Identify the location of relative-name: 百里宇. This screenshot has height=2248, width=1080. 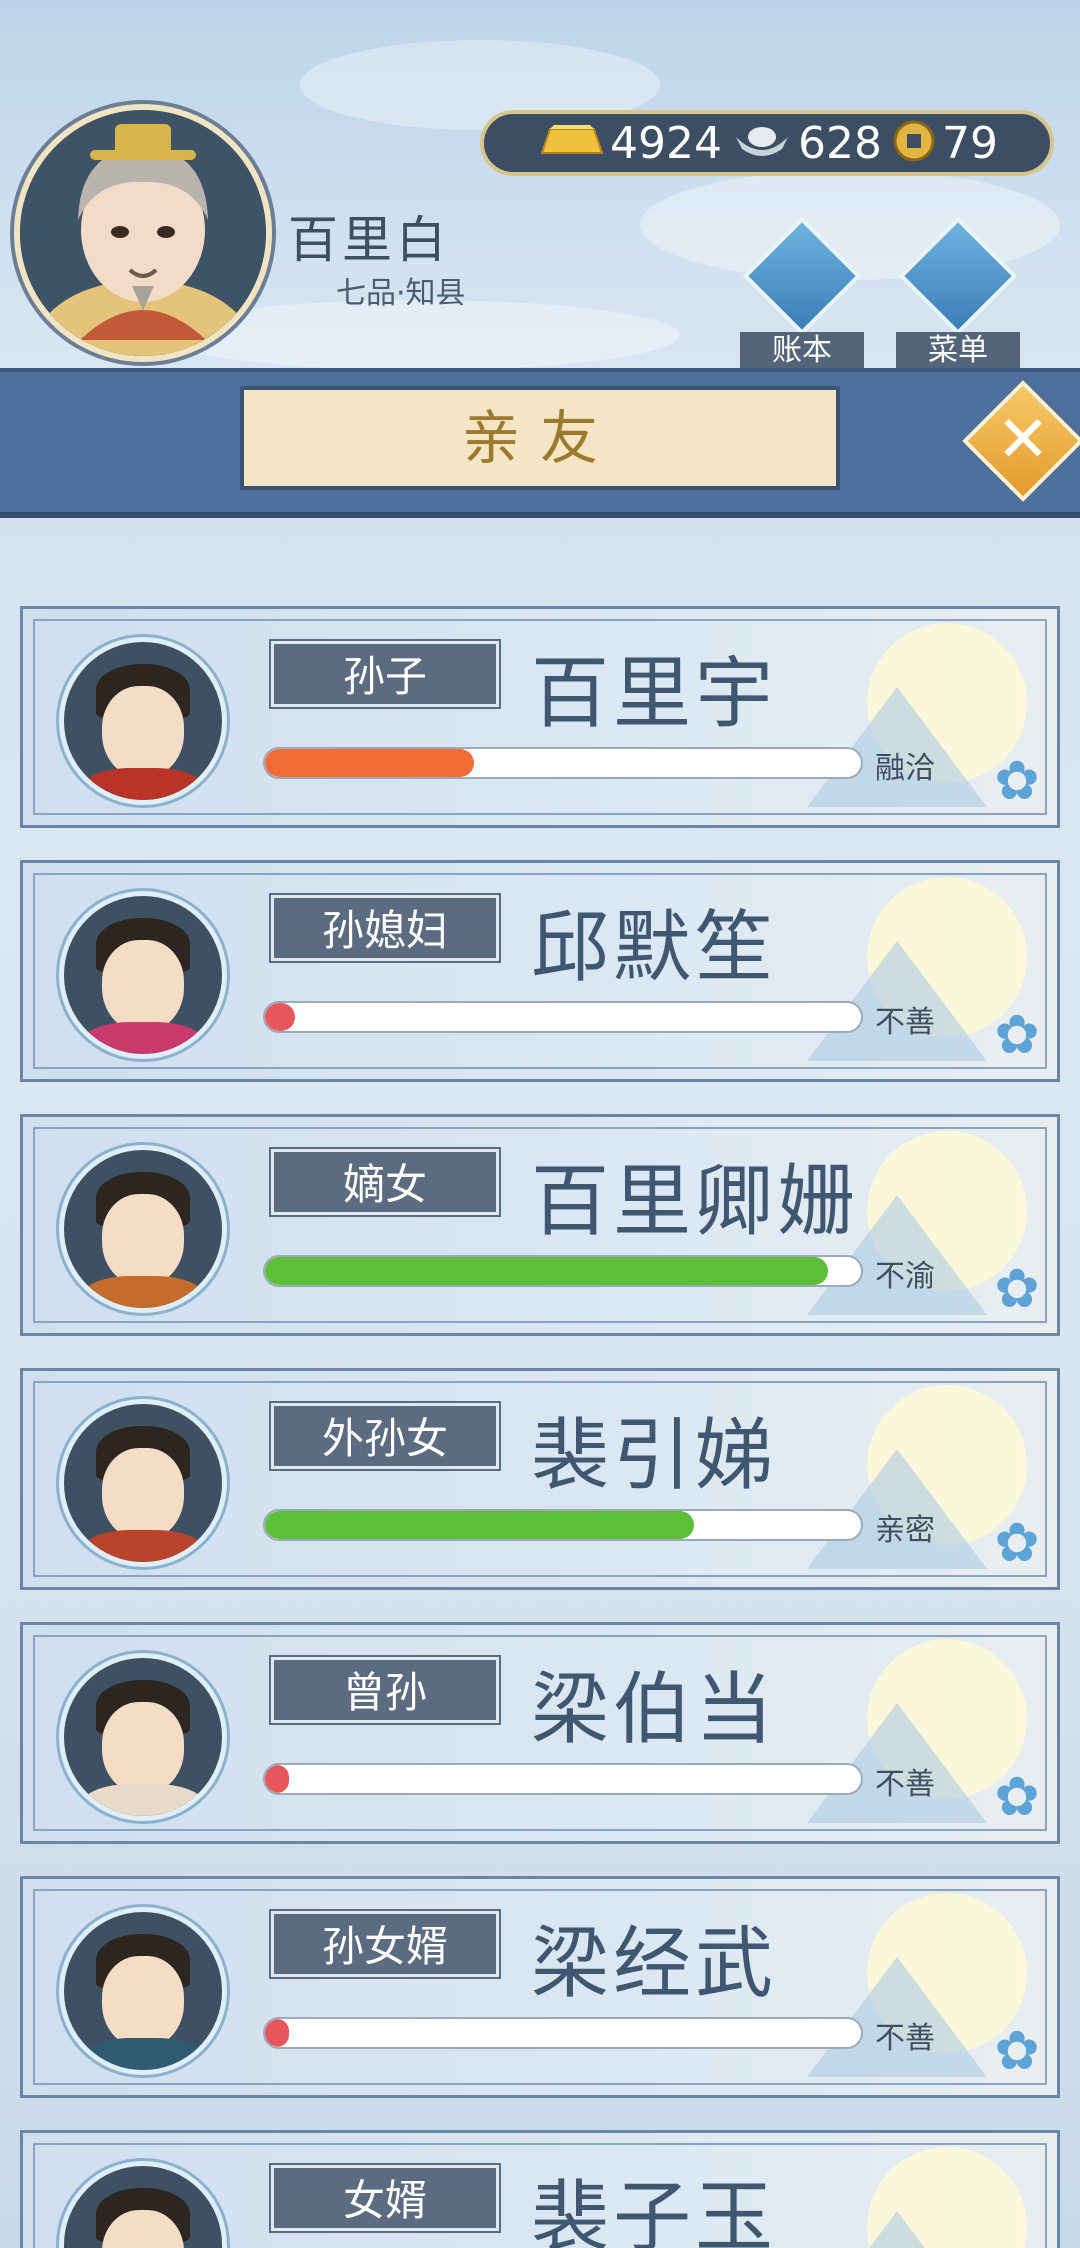
(654, 694).